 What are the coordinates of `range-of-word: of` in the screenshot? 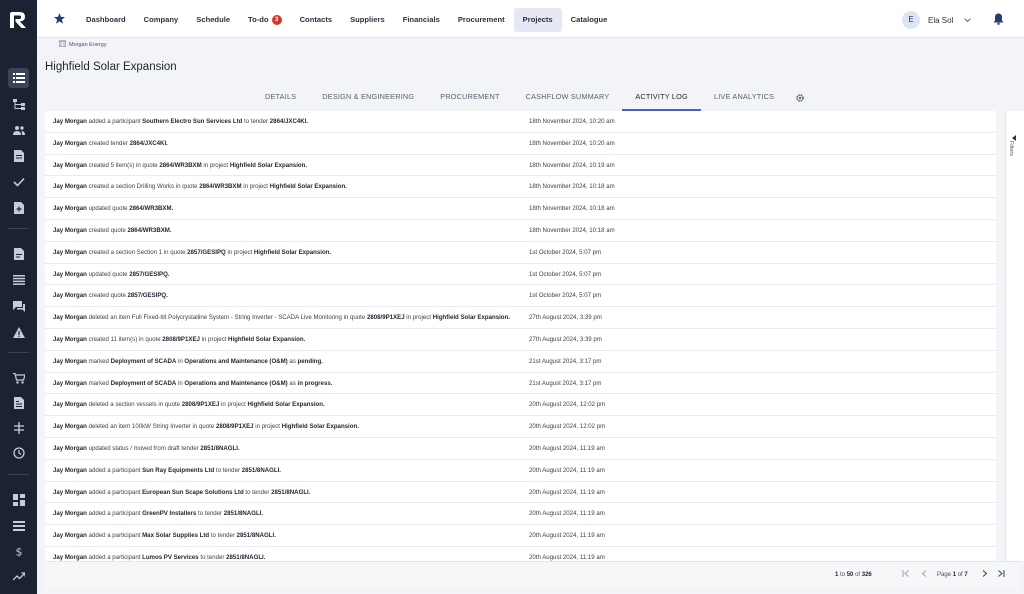 It's located at (858, 575).